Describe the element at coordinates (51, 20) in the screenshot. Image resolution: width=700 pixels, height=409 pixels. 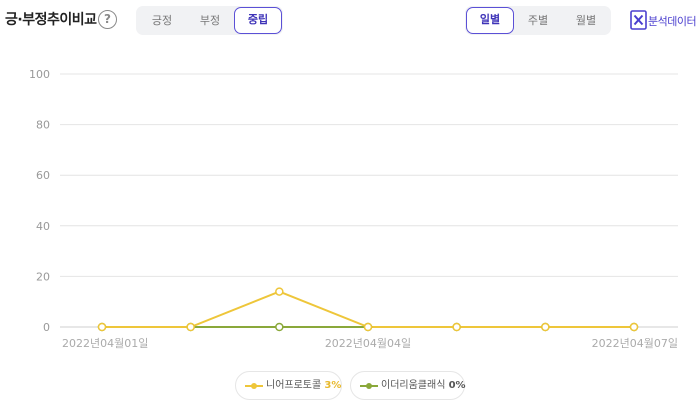
I see `section-title: 긍·부정추이비교` at that location.